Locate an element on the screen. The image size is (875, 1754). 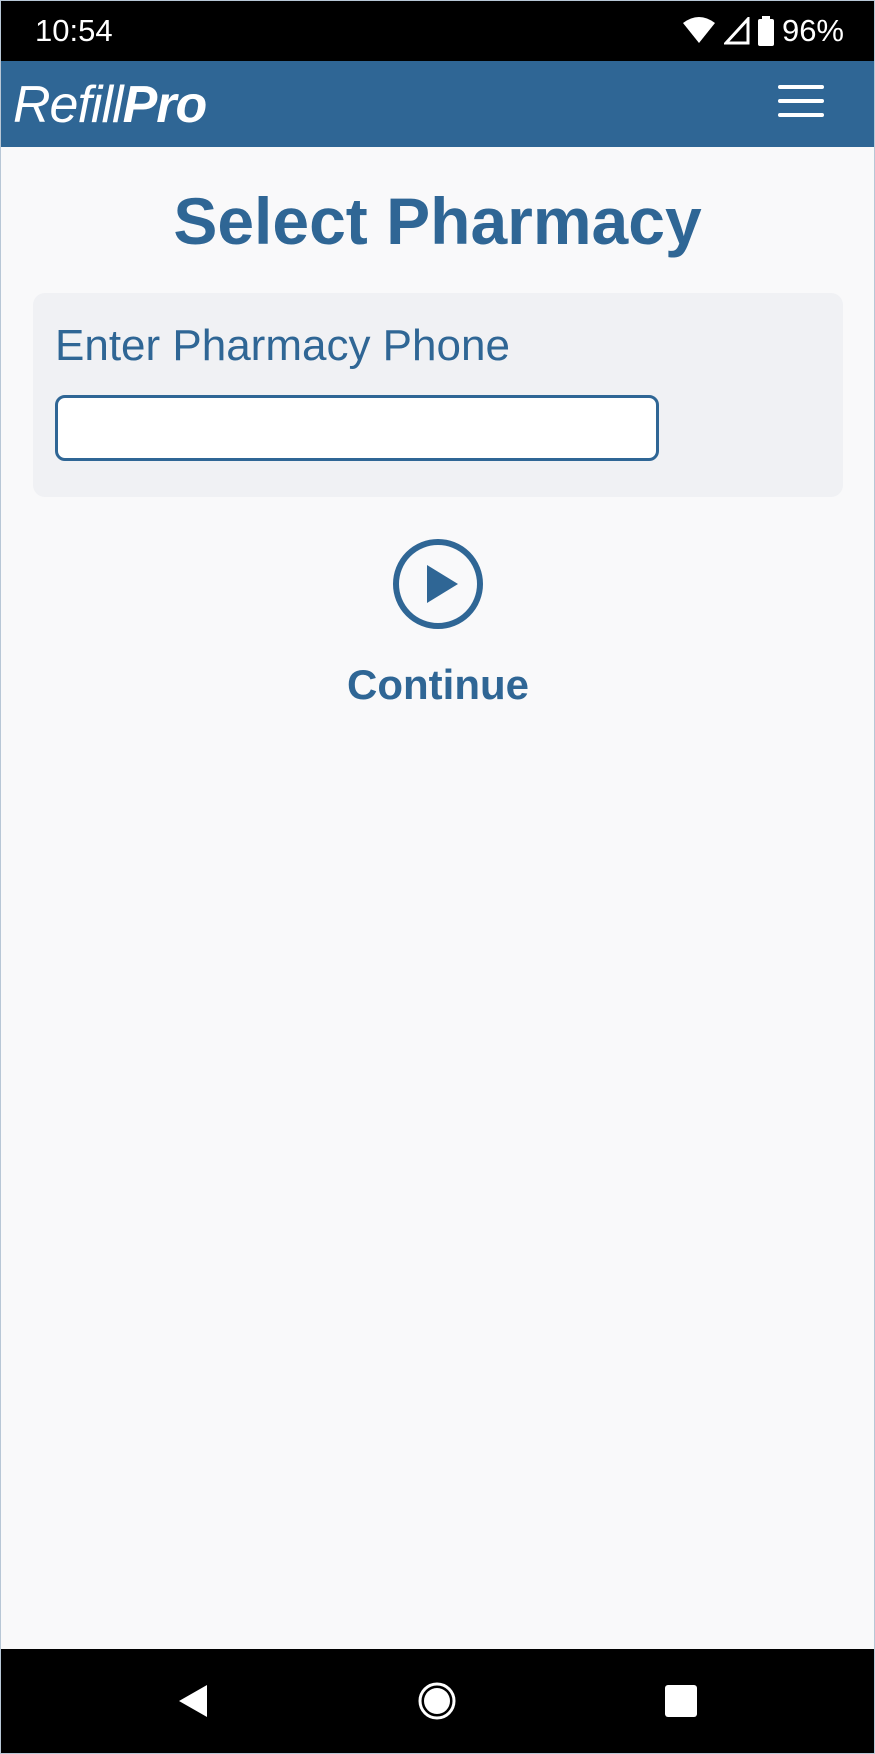
page-title: Select Pharmacy is located at coordinates (437, 221).